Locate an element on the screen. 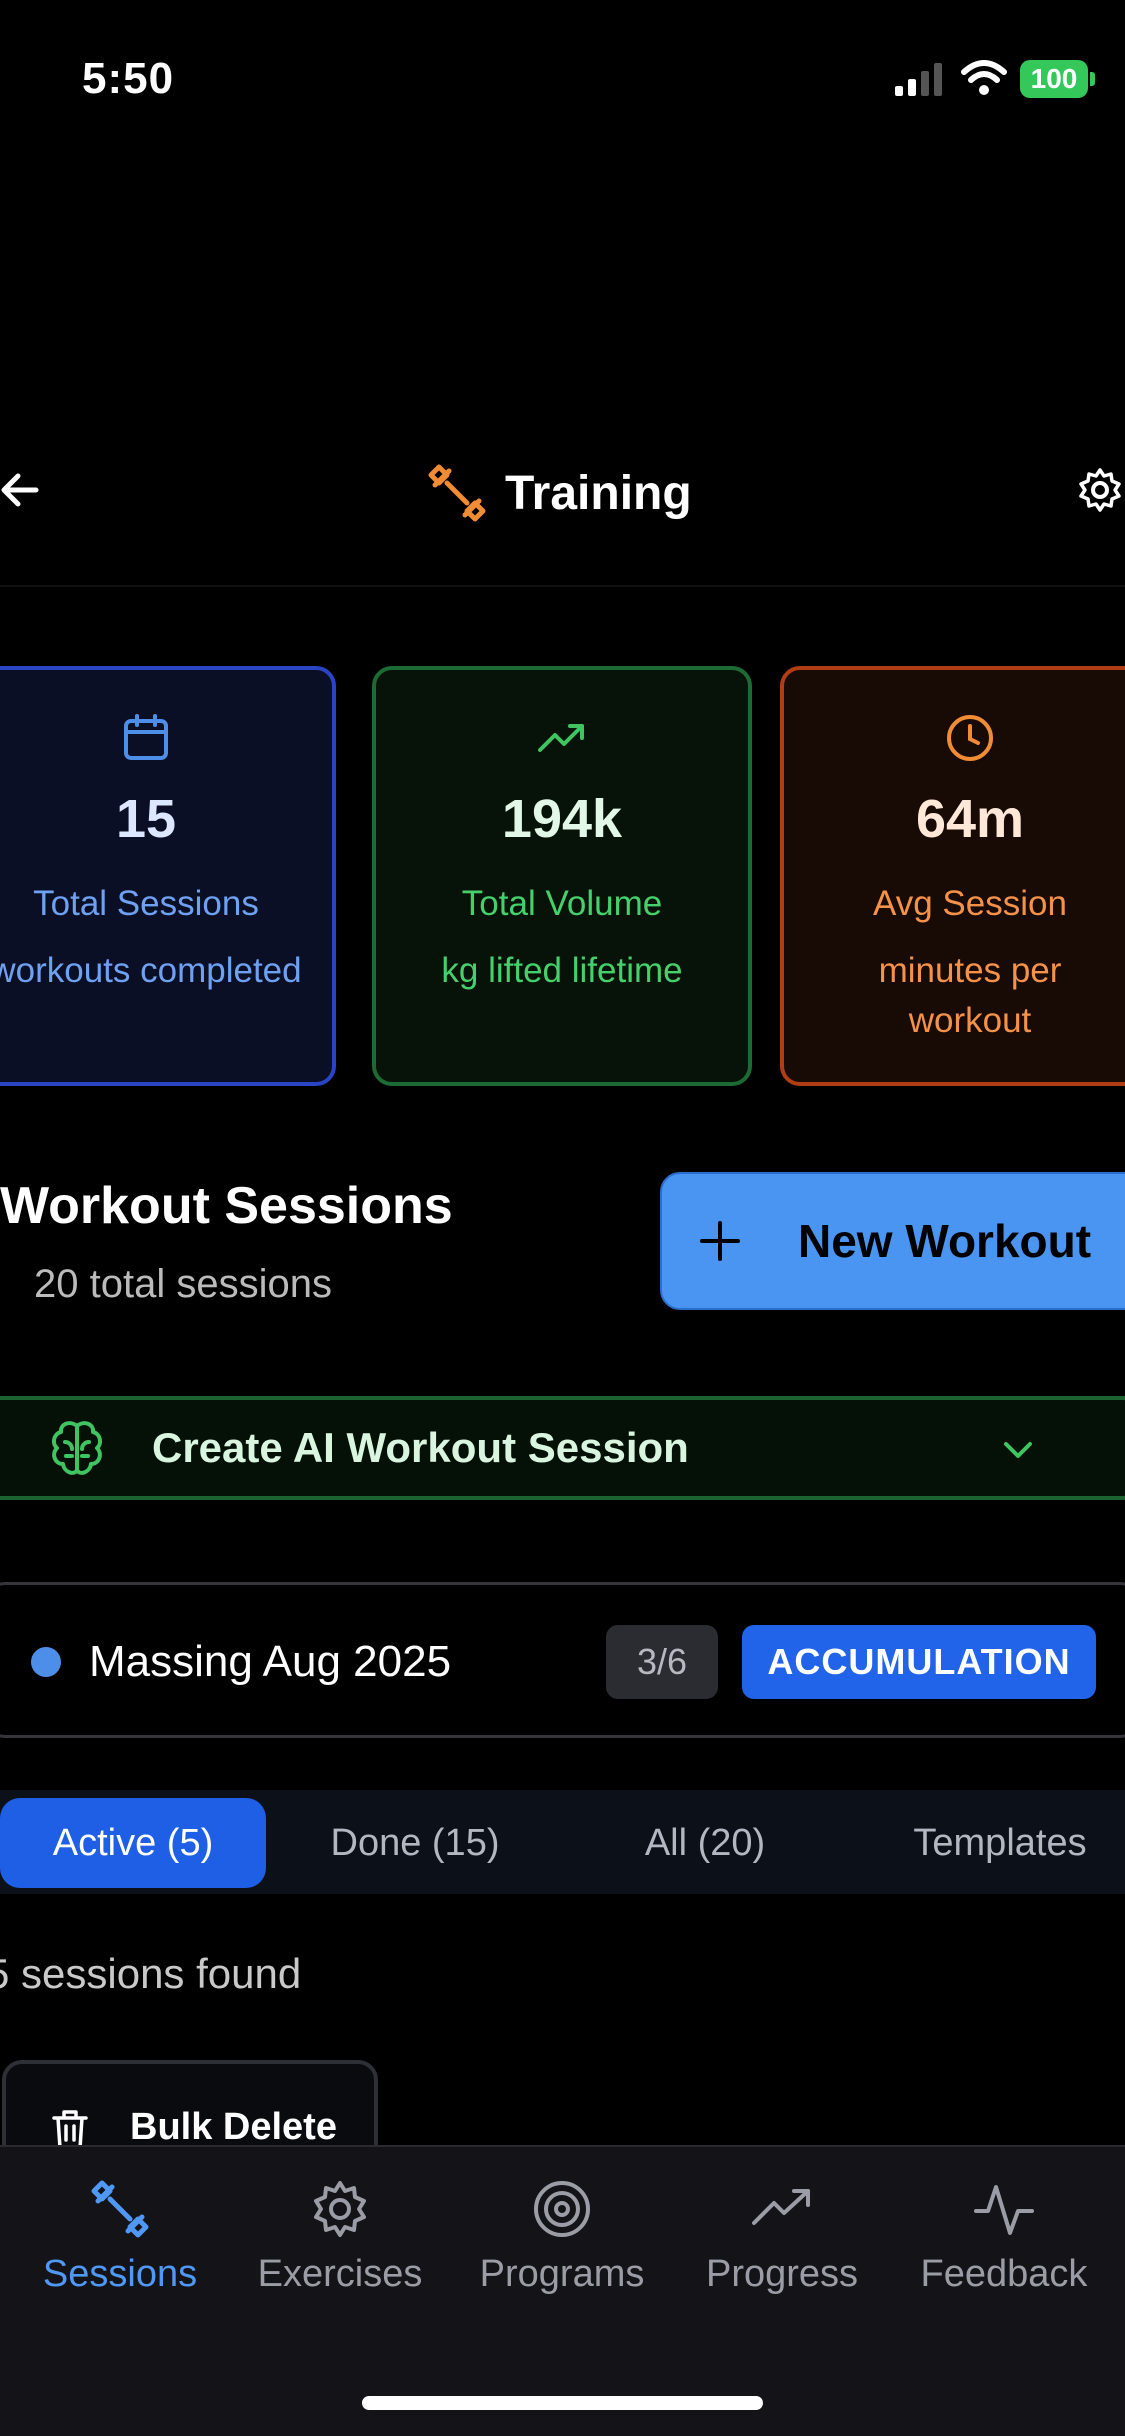 The height and width of the screenshot is (2436, 1125). nav-sessions: Sessions is located at coordinates (120, 2236).